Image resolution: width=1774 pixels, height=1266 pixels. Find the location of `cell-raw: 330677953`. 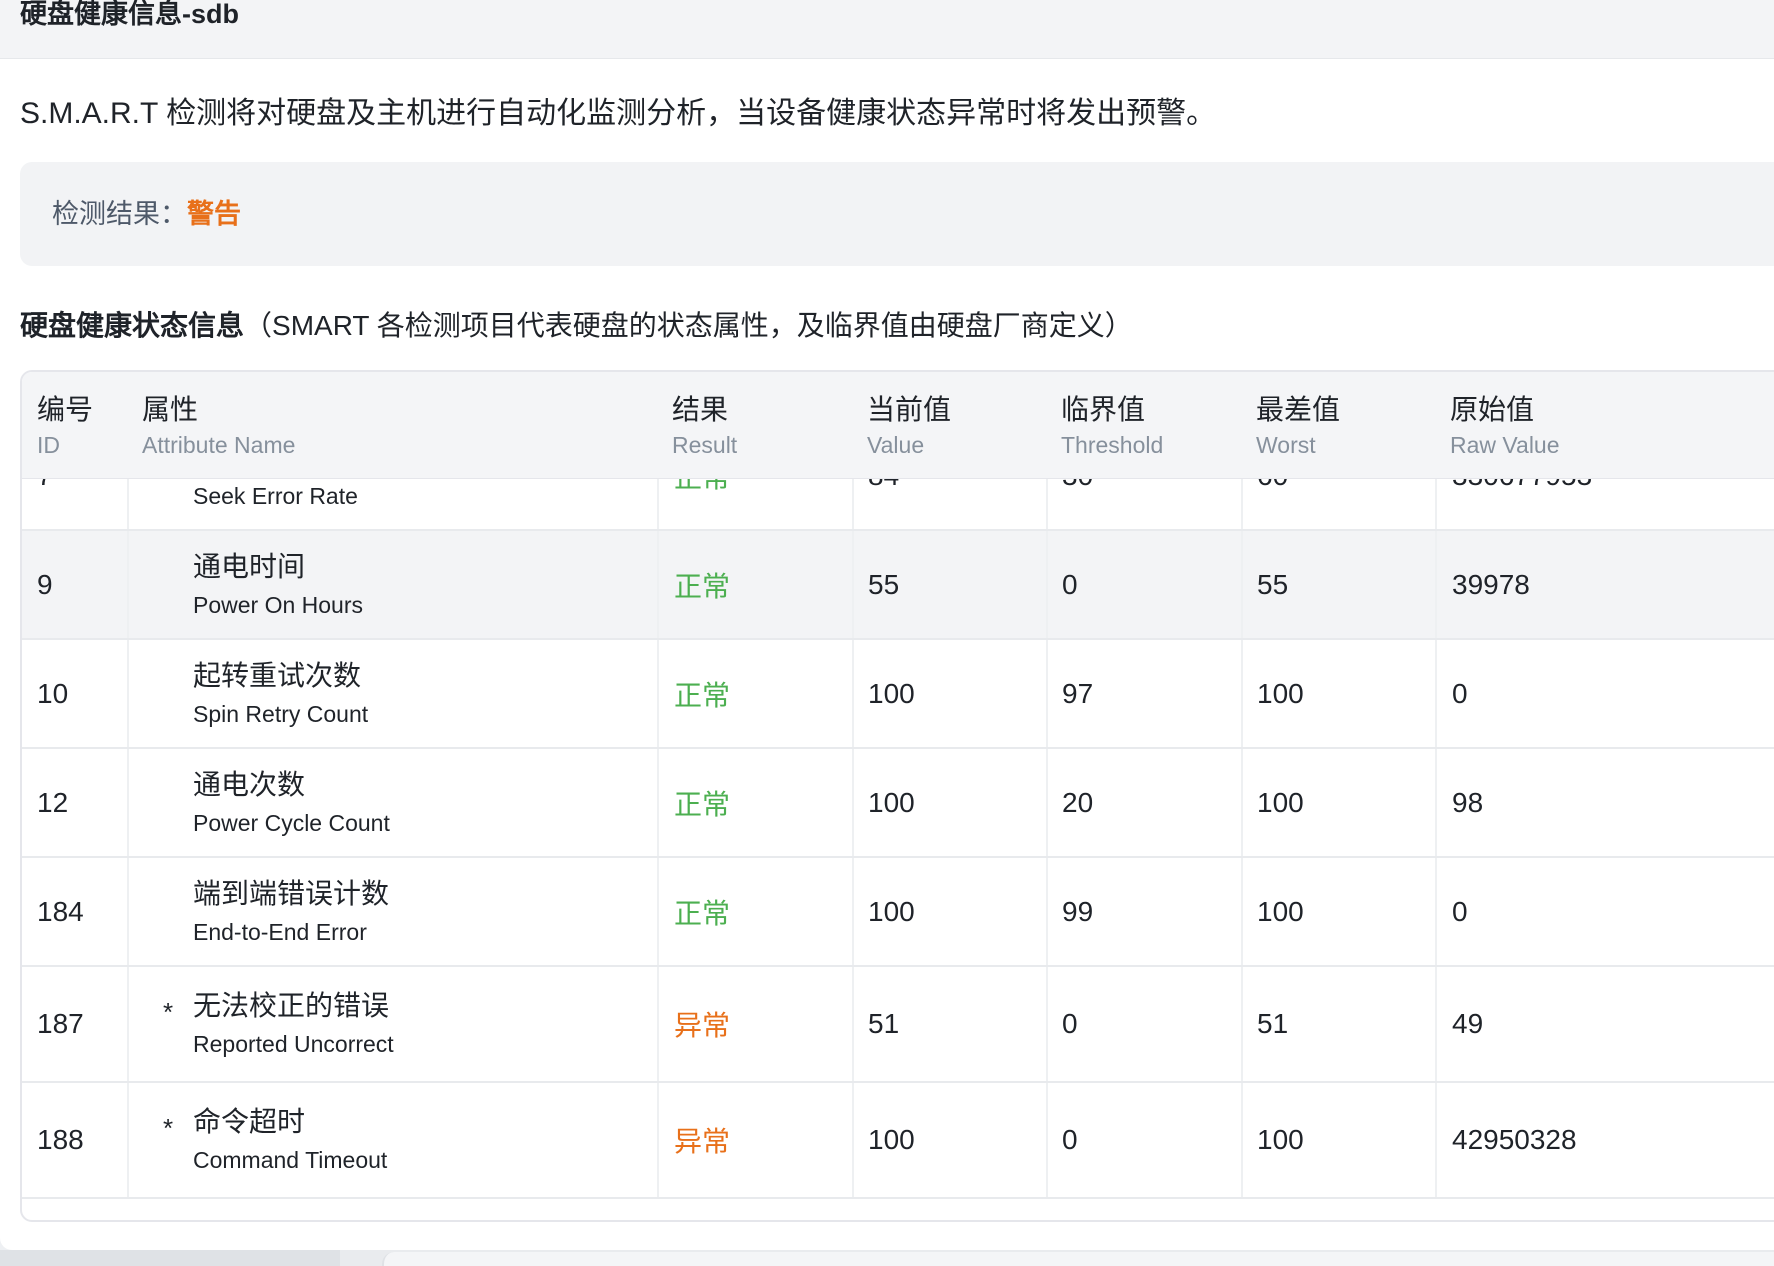

cell-raw: 330677953 is located at coordinates (1522, 503).